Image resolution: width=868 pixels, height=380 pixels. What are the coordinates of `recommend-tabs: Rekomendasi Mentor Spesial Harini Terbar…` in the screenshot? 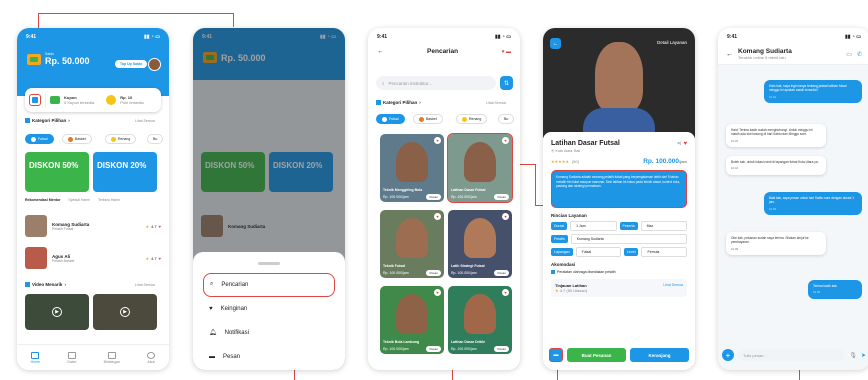 It's located at (72, 200).